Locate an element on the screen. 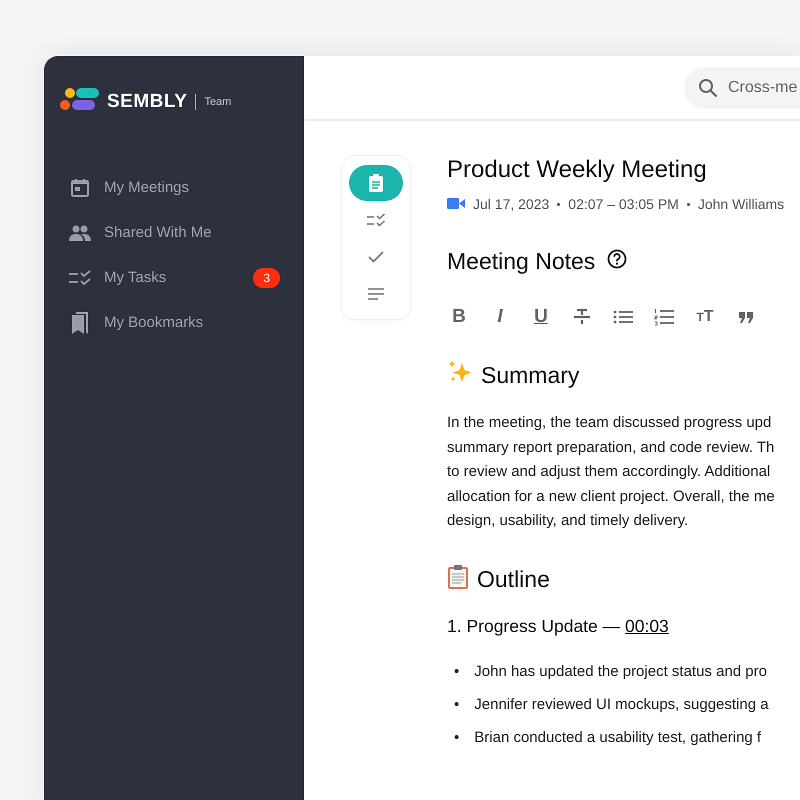 This screenshot has height=800, width=800. timestamp-link: 00:03 is located at coordinates (647, 626).